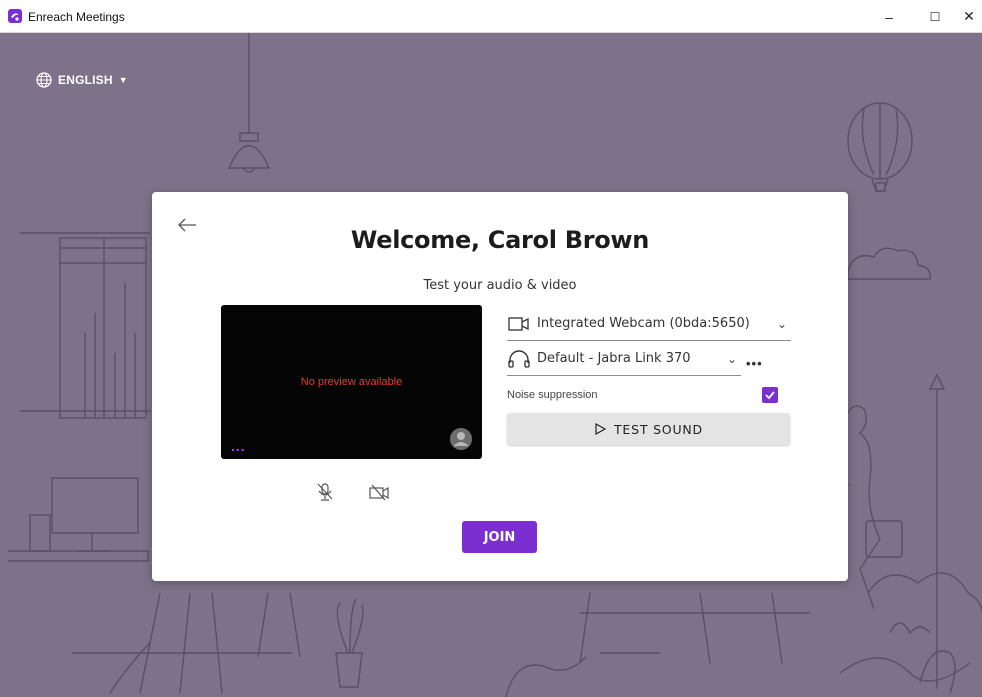  Describe the element at coordinates (658, 429) in the screenshot. I see `test-sound-label: TEST SOUND` at that location.